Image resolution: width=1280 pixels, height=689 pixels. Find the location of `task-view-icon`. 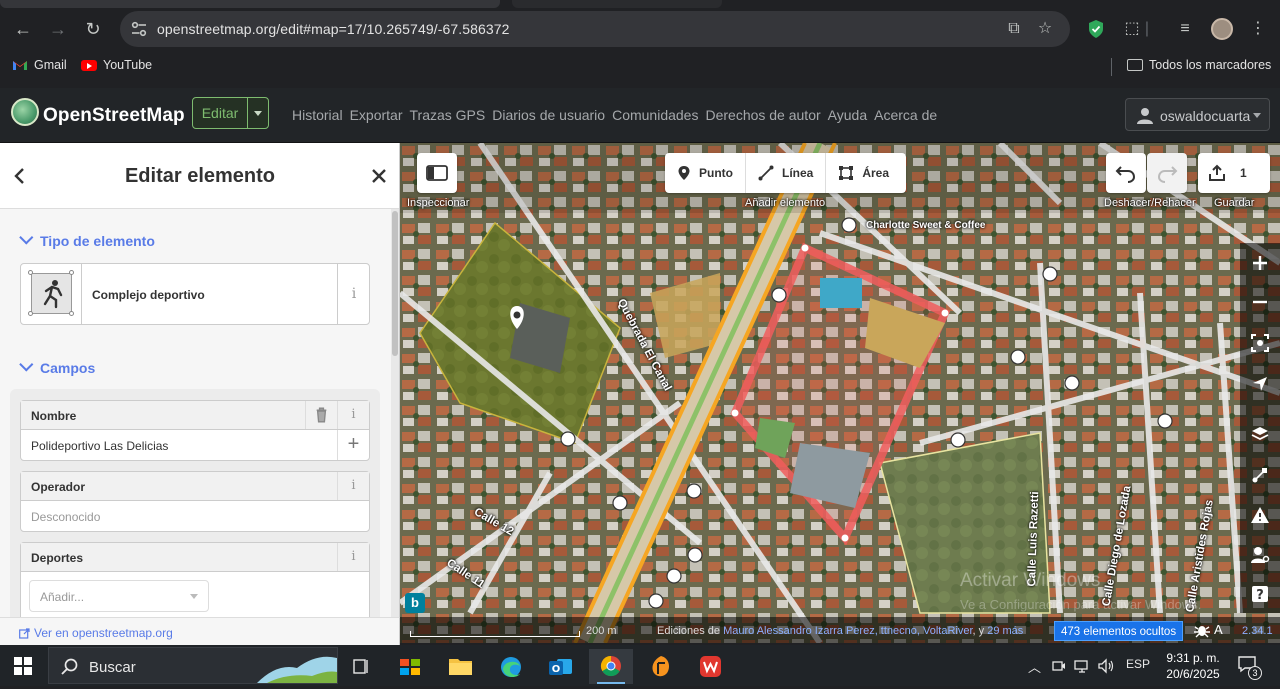

task-view-icon is located at coordinates (361, 666).